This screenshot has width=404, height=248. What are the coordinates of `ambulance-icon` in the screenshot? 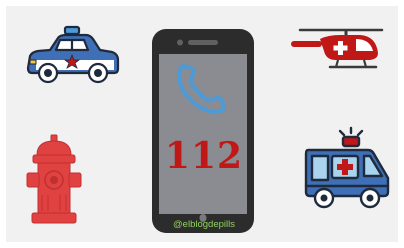 It's located at (347, 167).